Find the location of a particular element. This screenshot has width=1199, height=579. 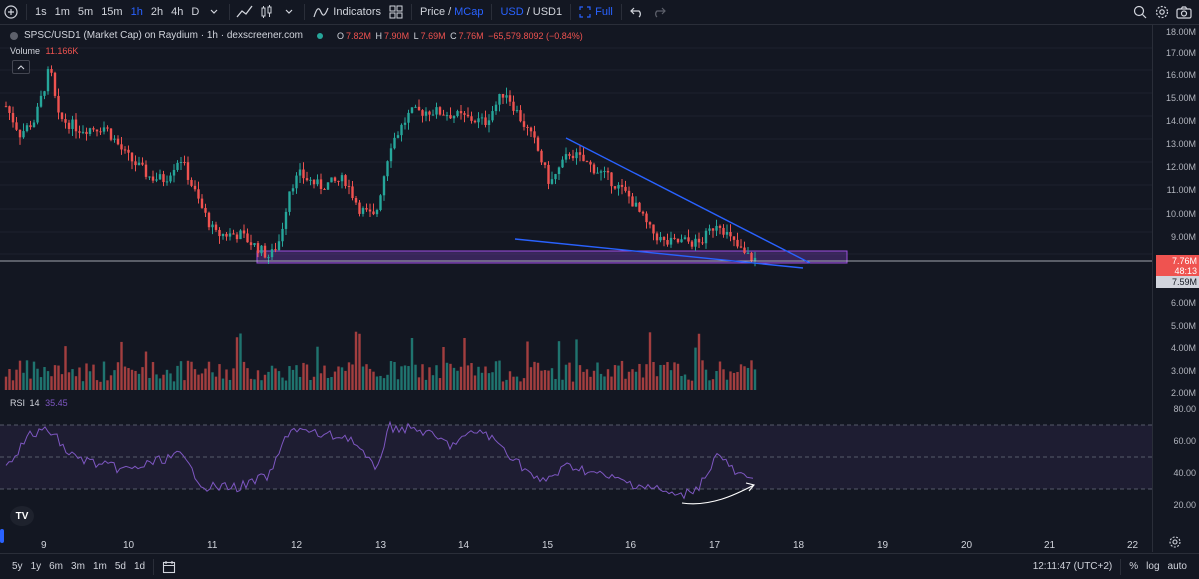

interval-4h: 4h is located at coordinates (177, 12).